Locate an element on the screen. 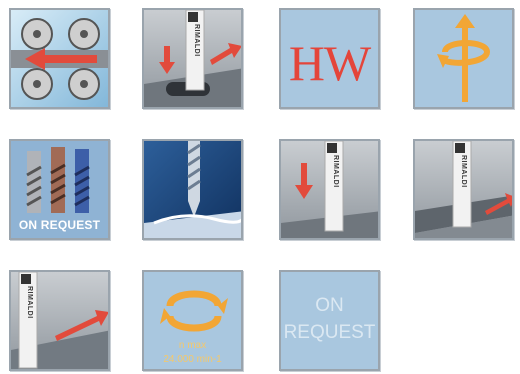 This screenshot has width=520, height=374. on-request-icon: ON REQUEST is located at coordinates (329, 320).